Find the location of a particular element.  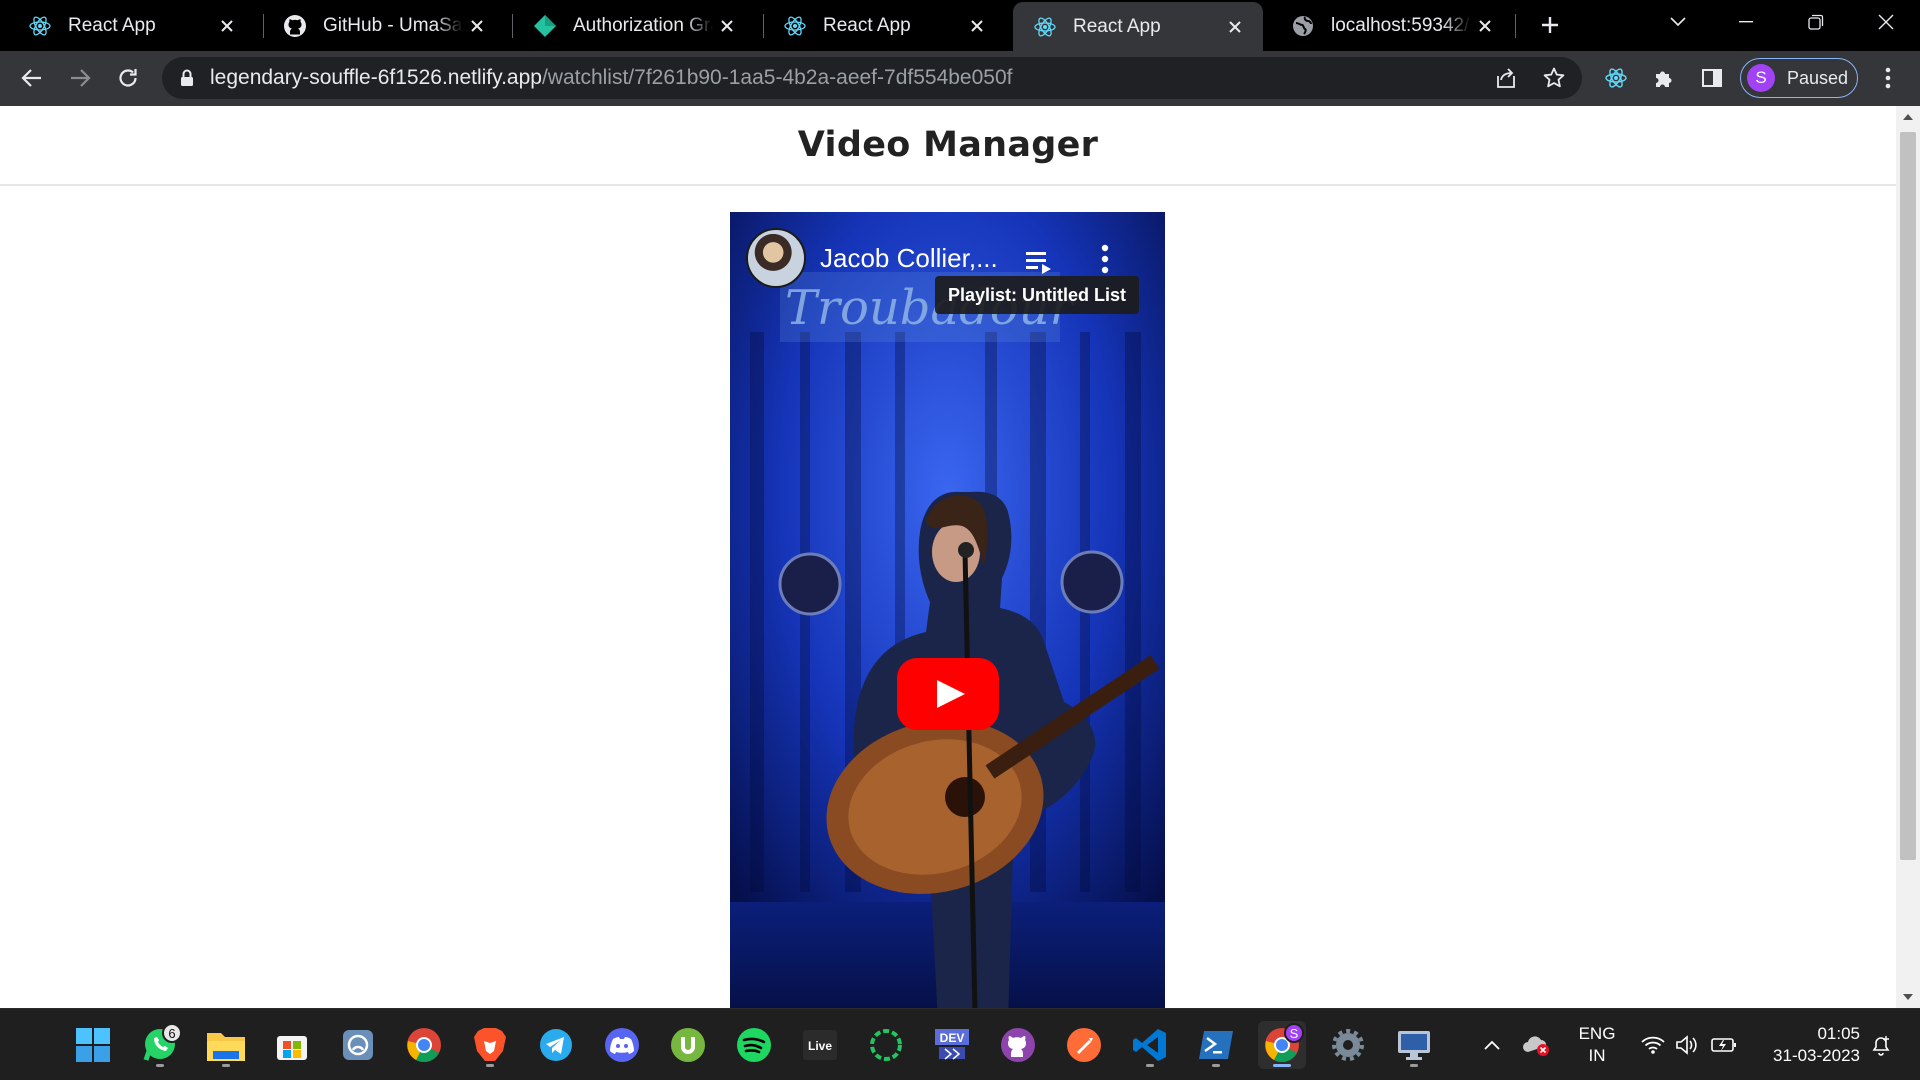

taskbar-store is located at coordinates (292, 1045).